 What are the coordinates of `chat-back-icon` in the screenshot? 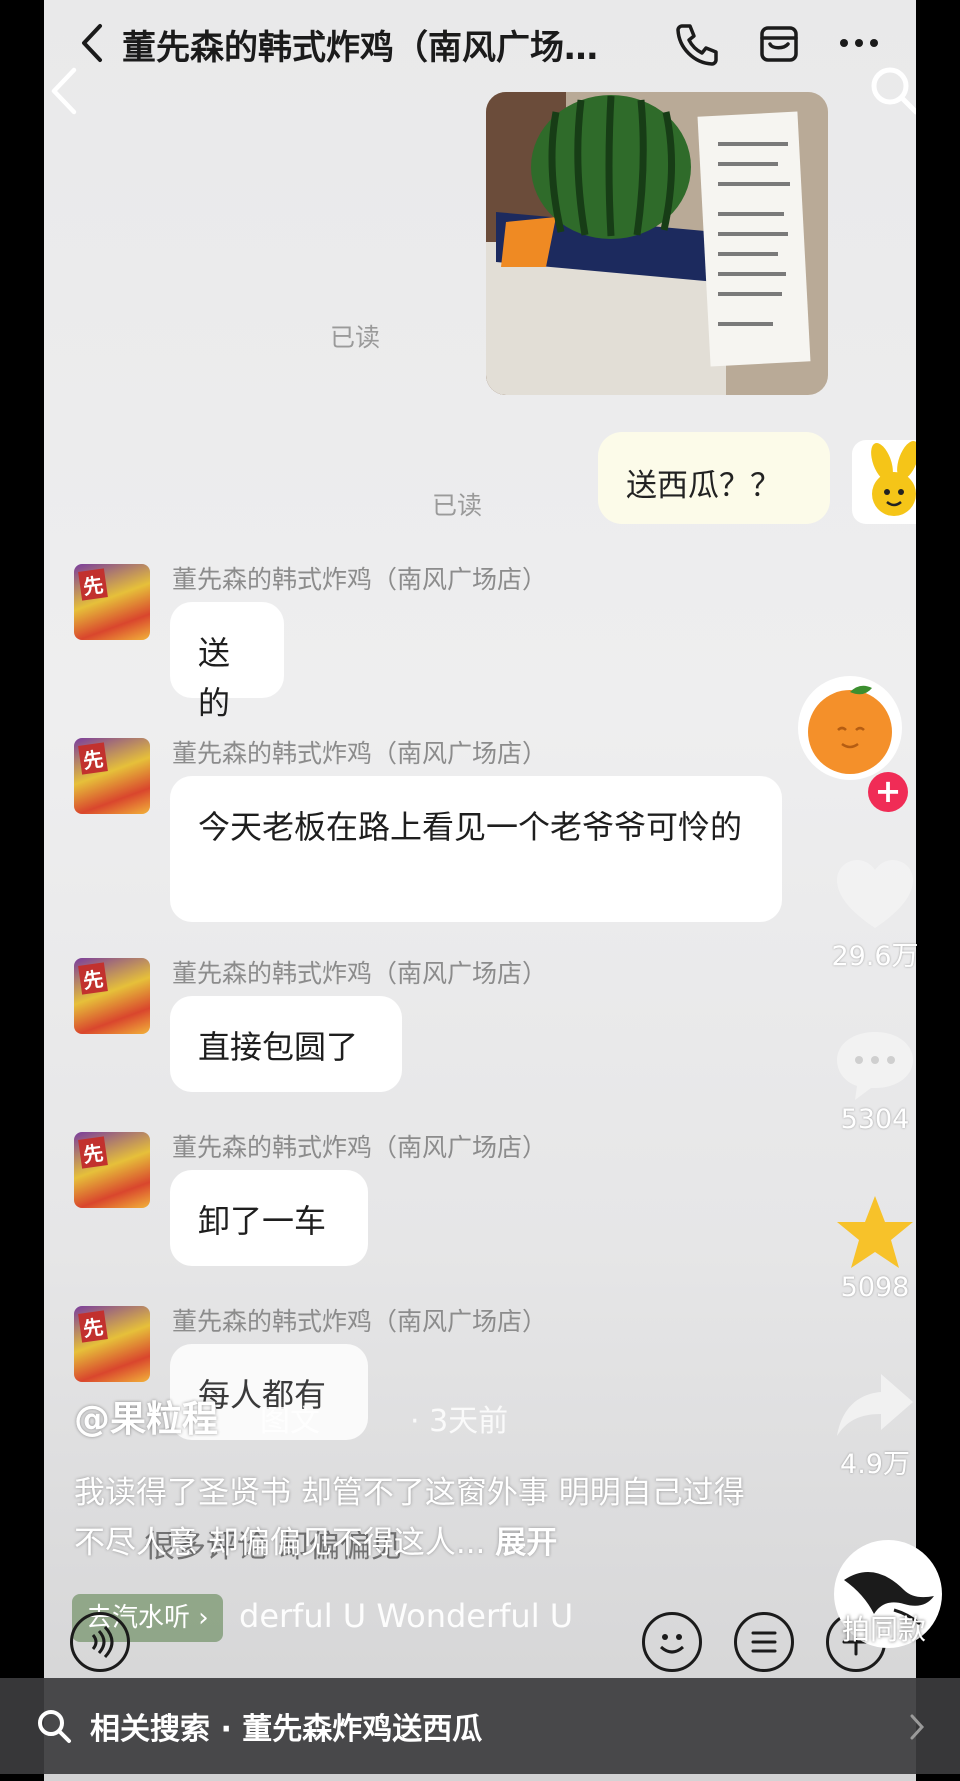 It's located at (92, 43).